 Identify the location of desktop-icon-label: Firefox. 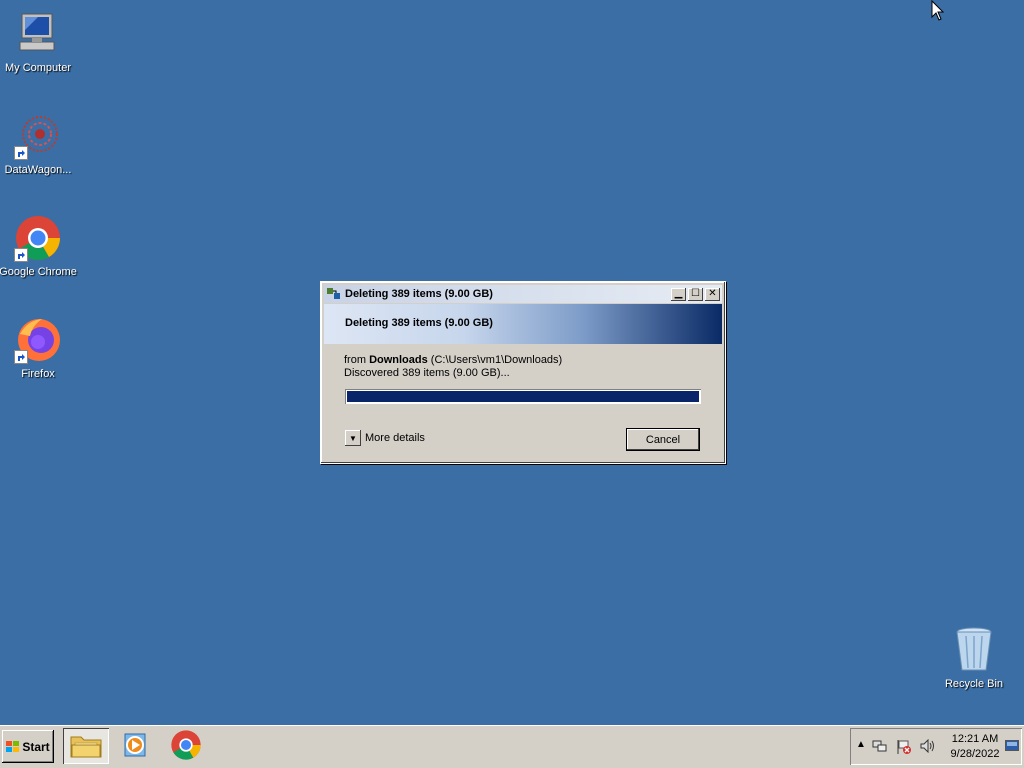
(38, 374).